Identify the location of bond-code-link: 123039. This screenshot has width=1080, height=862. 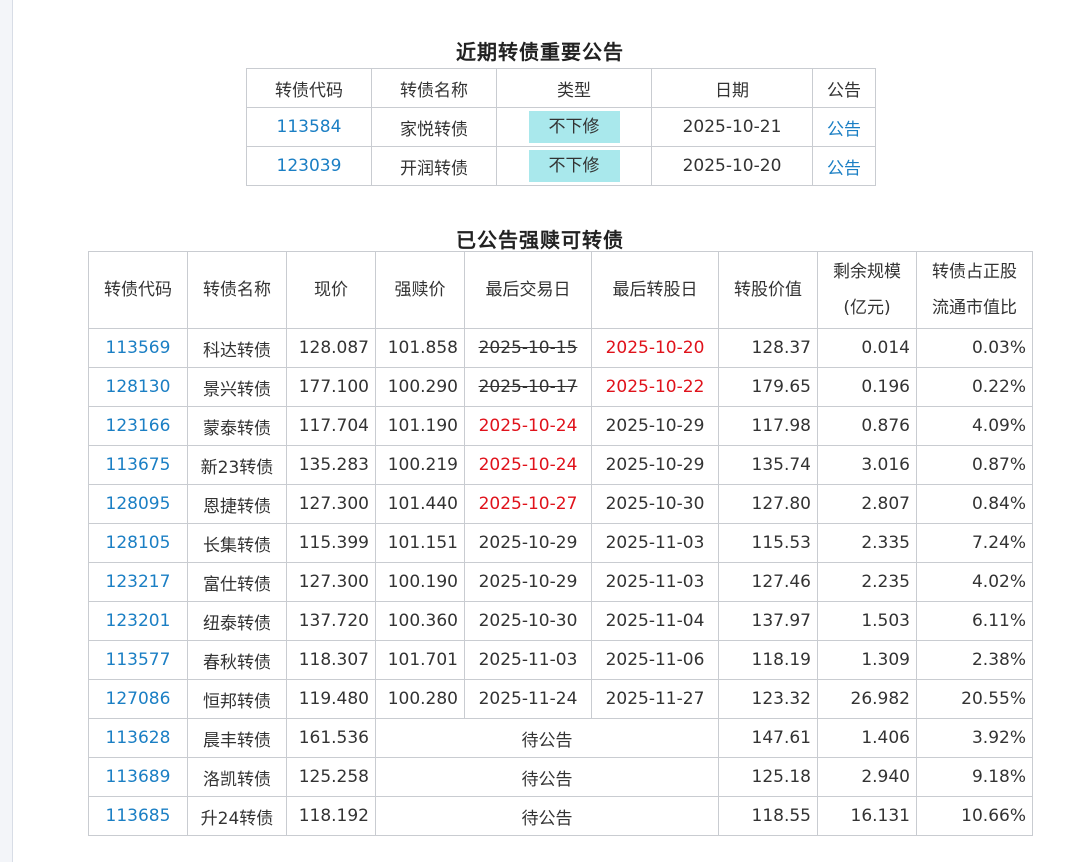
(309, 166).